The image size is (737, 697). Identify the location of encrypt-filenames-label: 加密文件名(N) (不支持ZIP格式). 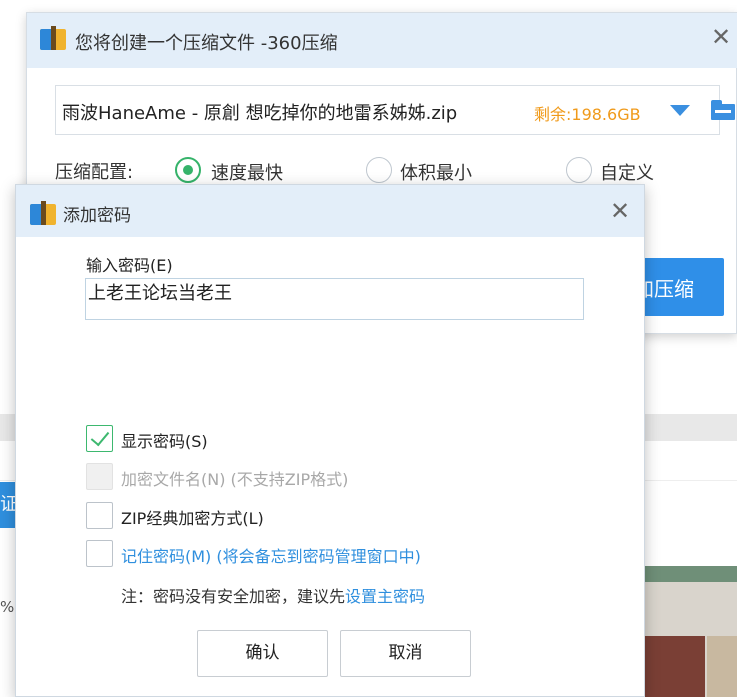
(235, 479).